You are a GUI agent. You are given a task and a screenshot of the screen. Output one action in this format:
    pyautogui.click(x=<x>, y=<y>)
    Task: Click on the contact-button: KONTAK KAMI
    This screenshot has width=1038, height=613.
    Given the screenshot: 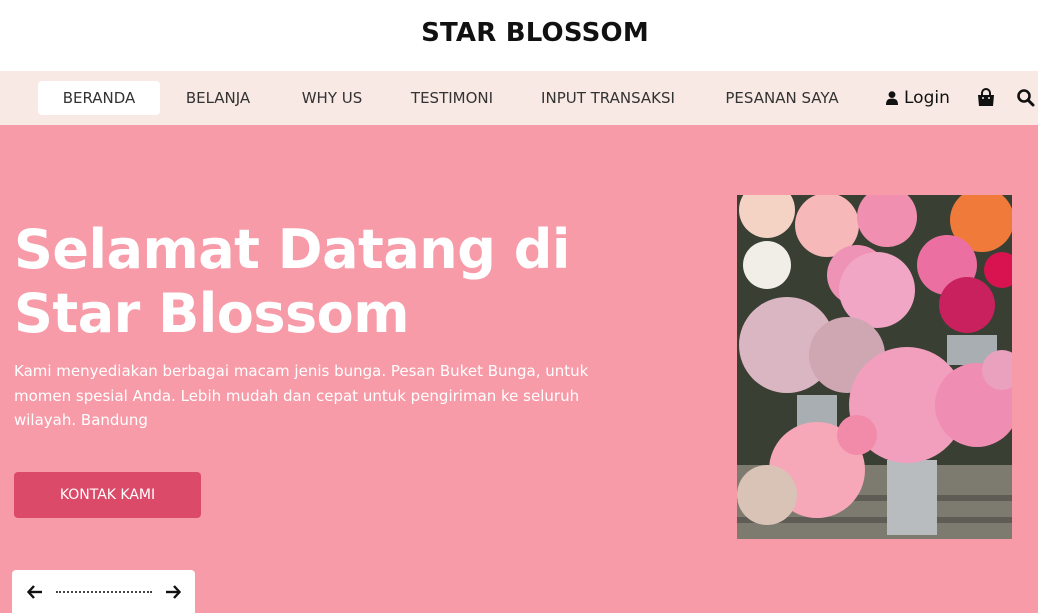 What is the action you would take?
    pyautogui.click(x=107, y=495)
    